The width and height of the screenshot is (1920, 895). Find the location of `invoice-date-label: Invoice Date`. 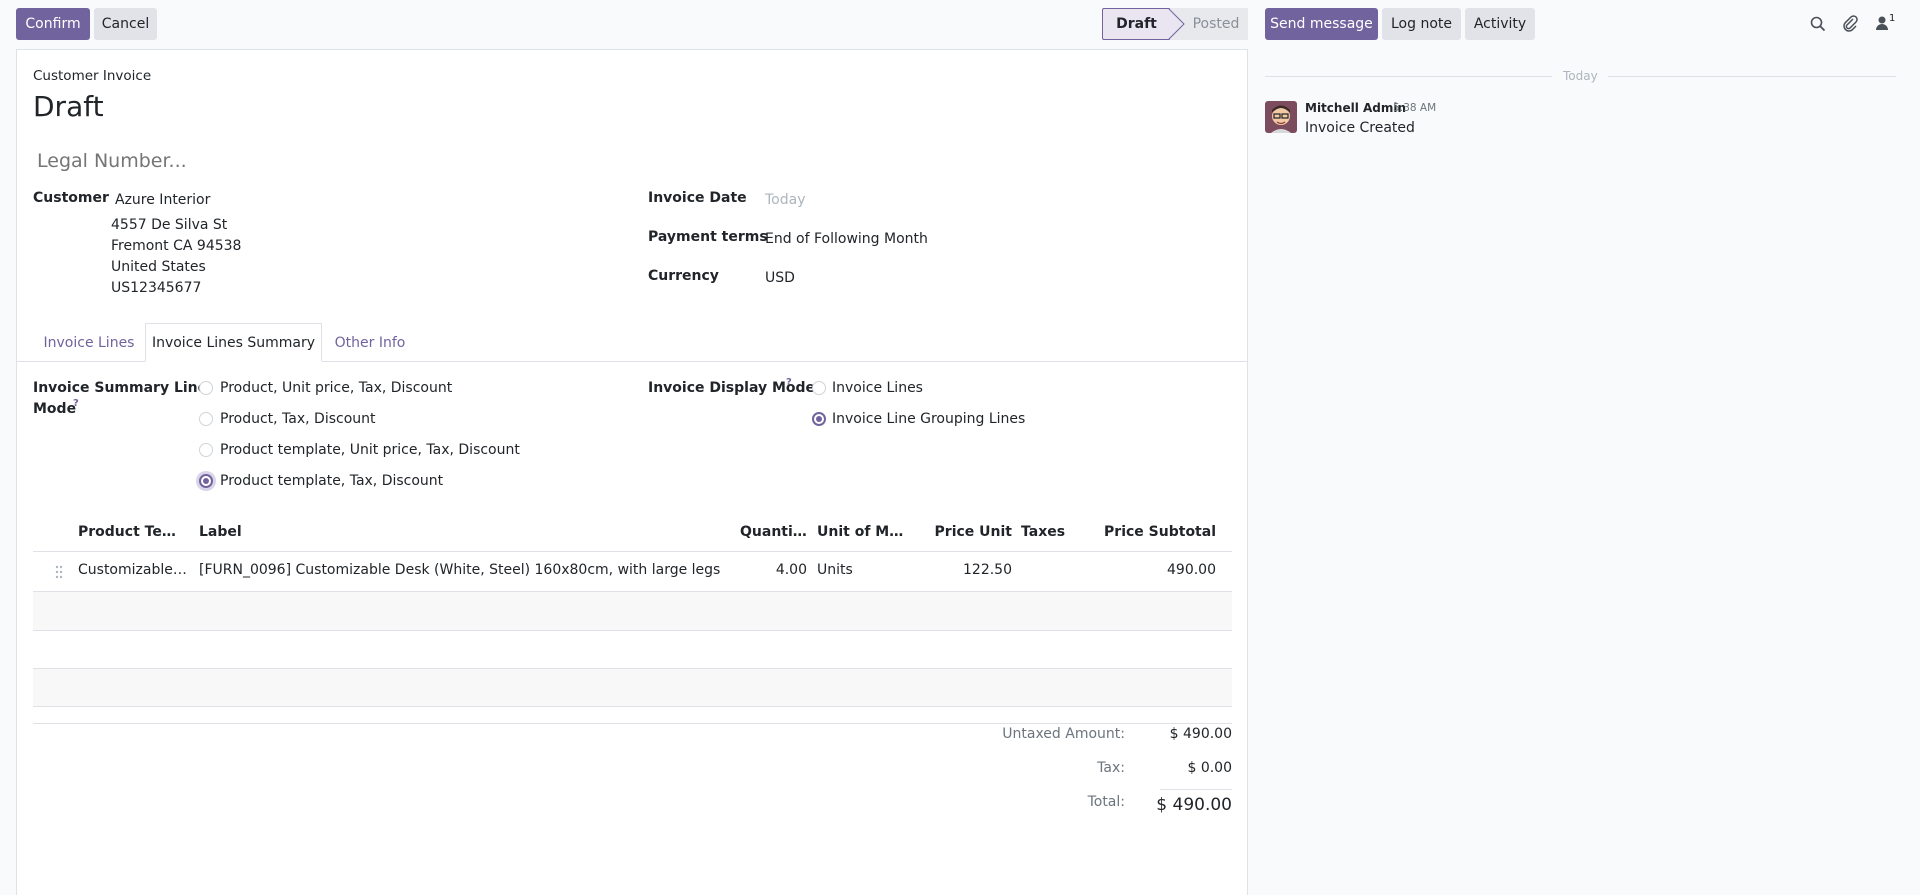

invoice-date-label: Invoice Date is located at coordinates (697, 198).